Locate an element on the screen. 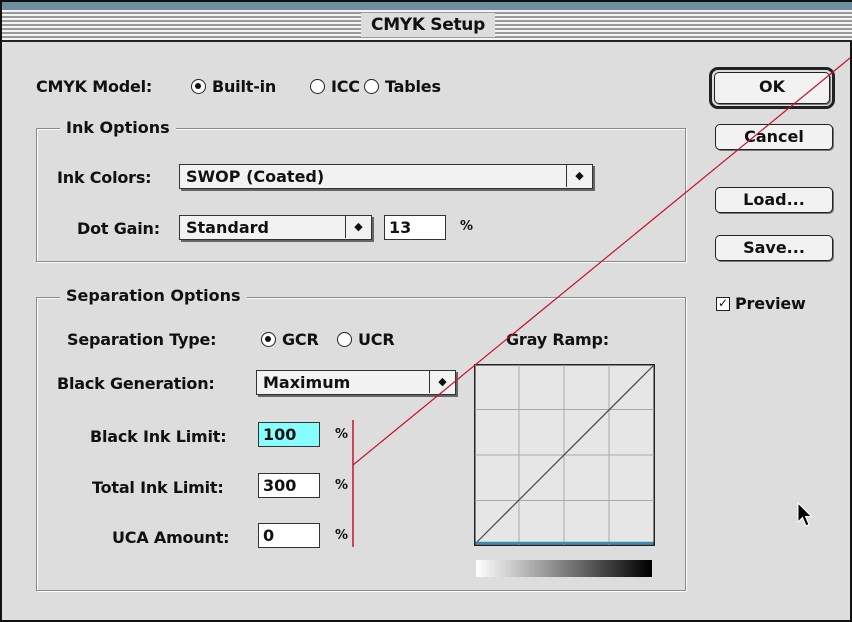  ok-button-ring: OK is located at coordinates (772, 88).